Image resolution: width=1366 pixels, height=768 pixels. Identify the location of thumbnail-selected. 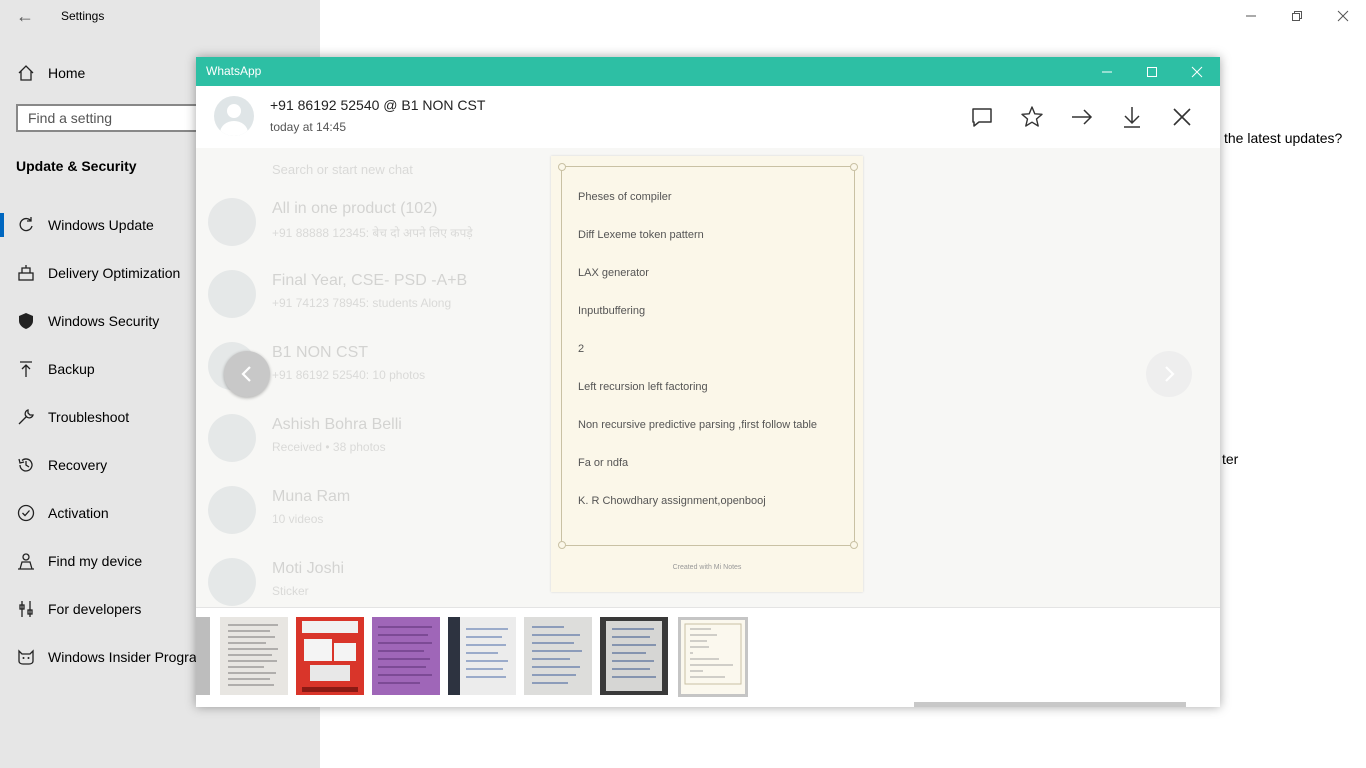
(713, 657).